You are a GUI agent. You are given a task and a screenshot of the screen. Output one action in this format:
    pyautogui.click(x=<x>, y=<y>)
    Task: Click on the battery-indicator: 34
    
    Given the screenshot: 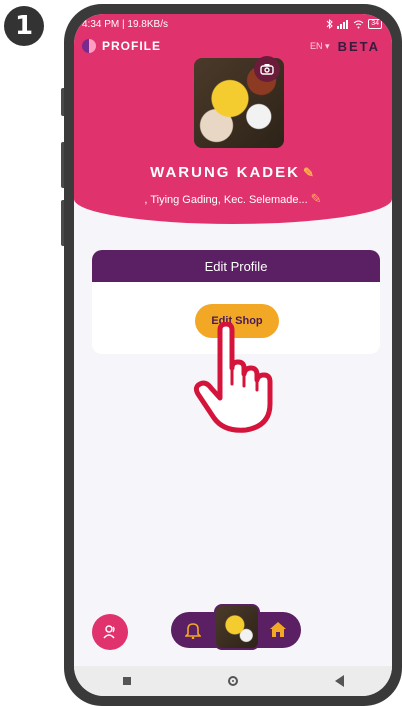 What is the action you would take?
    pyautogui.click(x=375, y=24)
    